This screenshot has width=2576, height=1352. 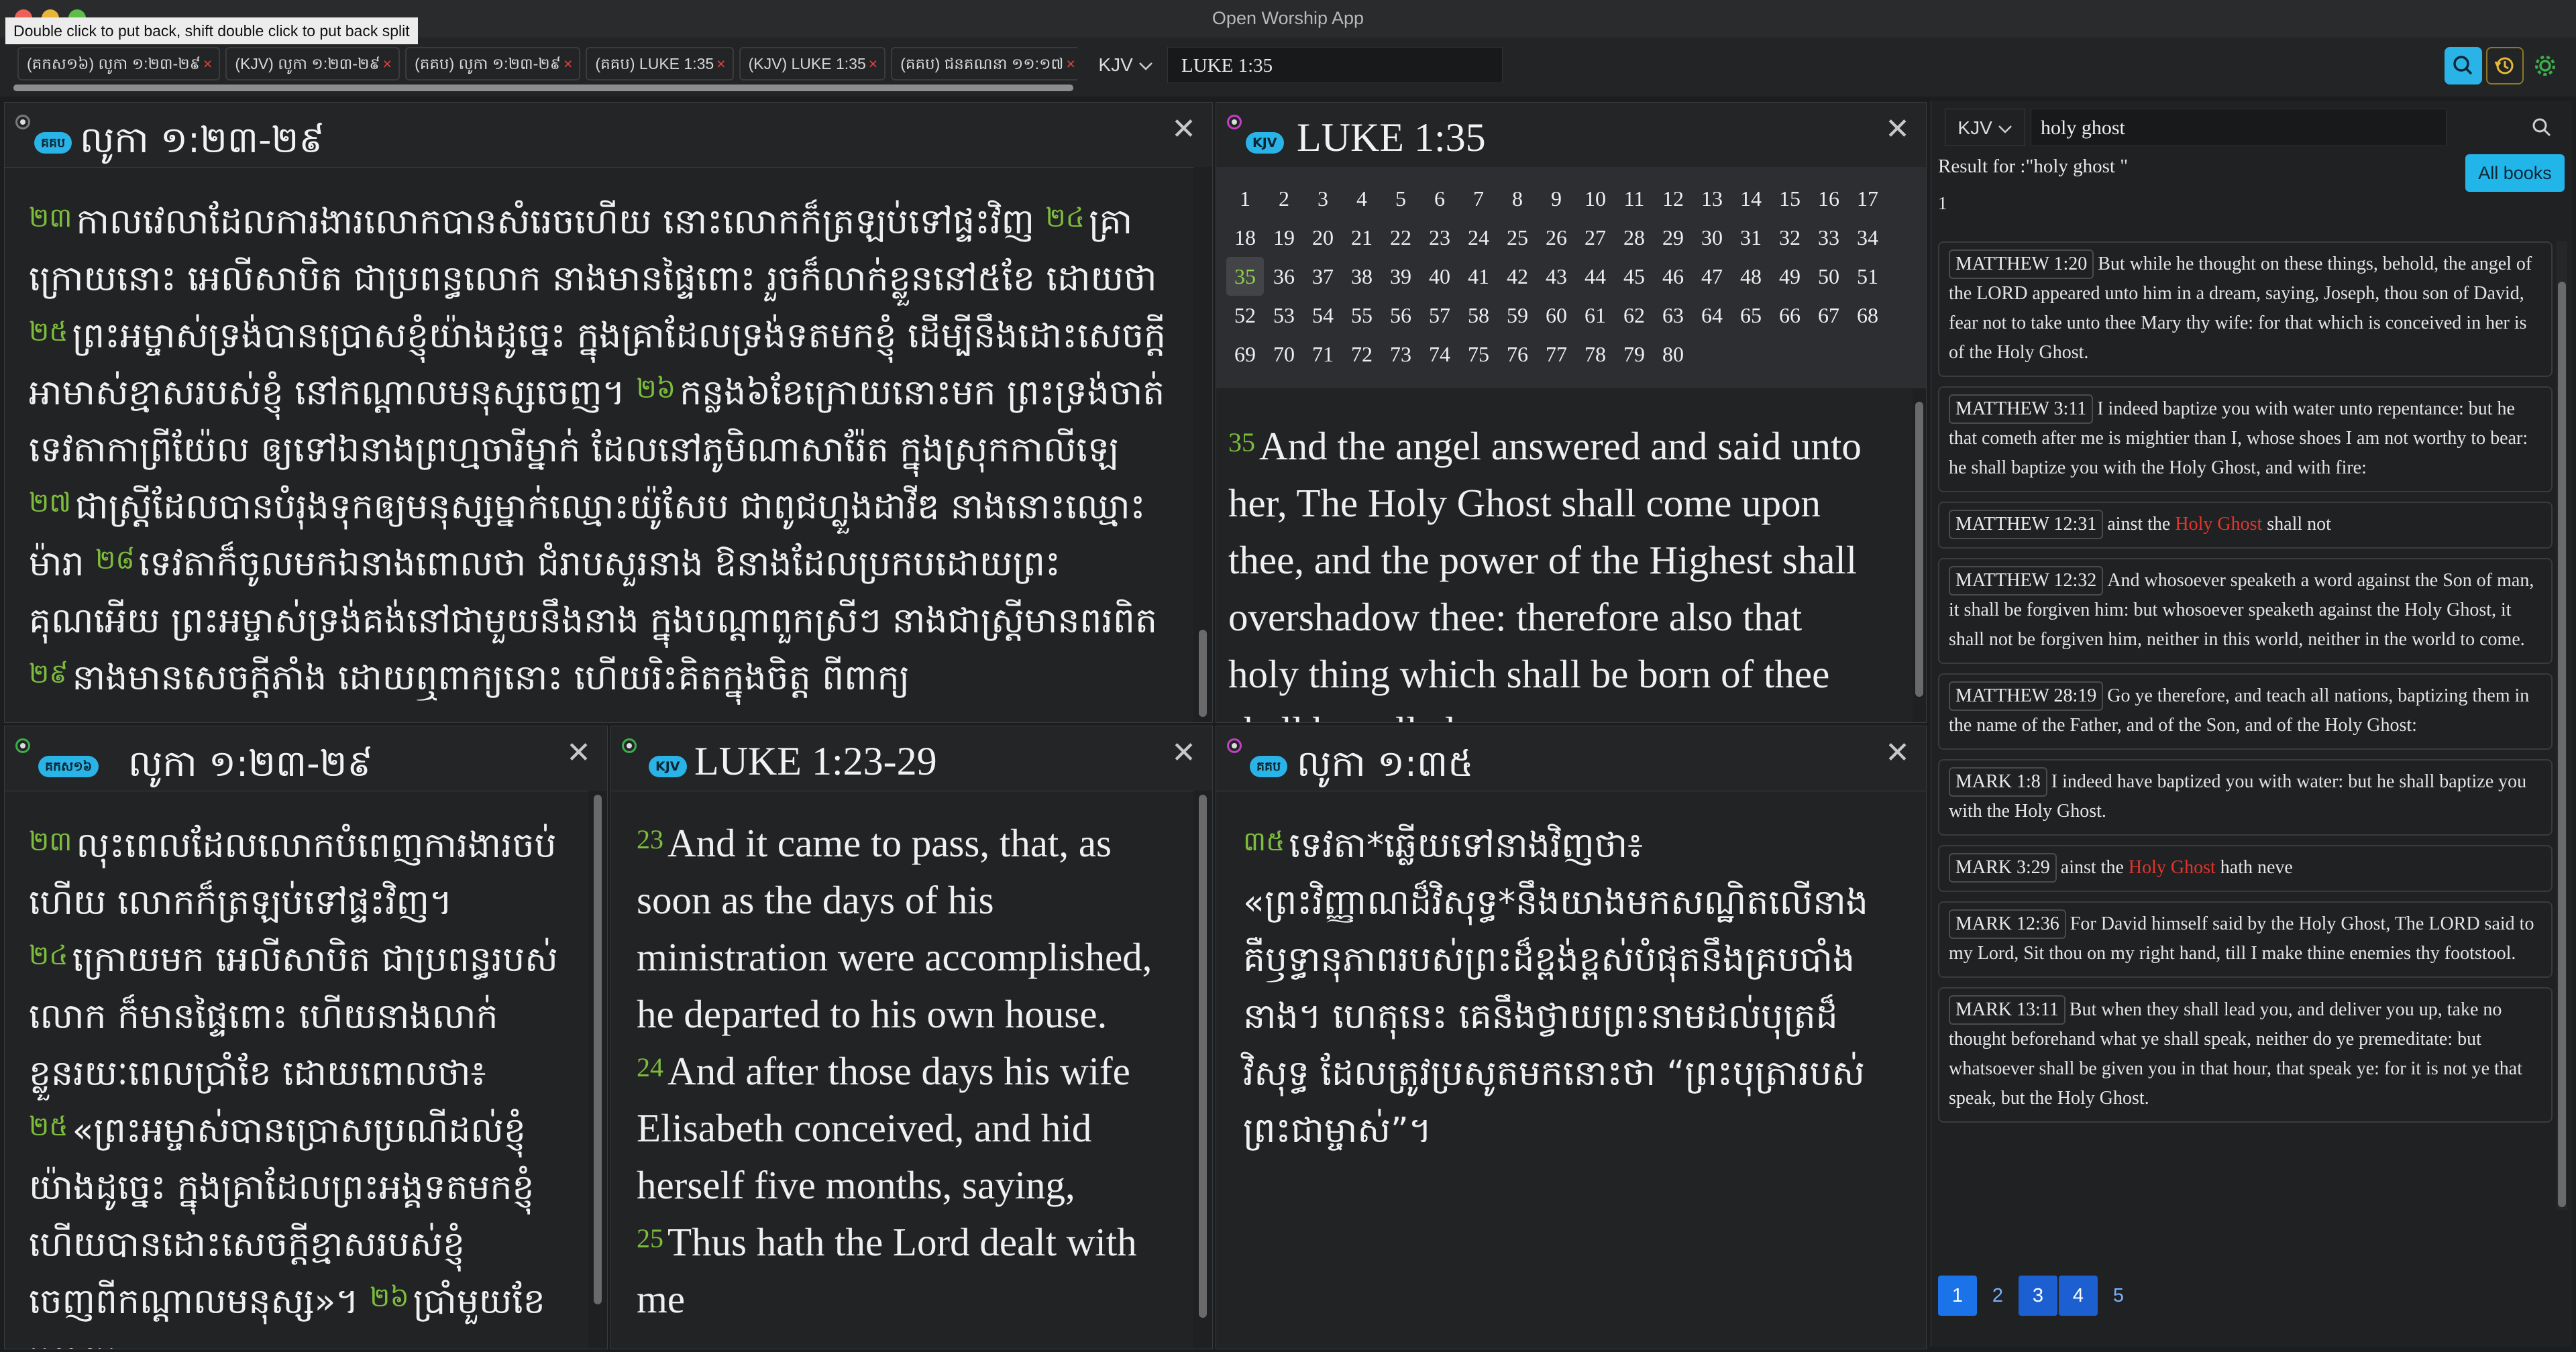 I want to click on verse-number: ២៤, so click(x=48, y=955).